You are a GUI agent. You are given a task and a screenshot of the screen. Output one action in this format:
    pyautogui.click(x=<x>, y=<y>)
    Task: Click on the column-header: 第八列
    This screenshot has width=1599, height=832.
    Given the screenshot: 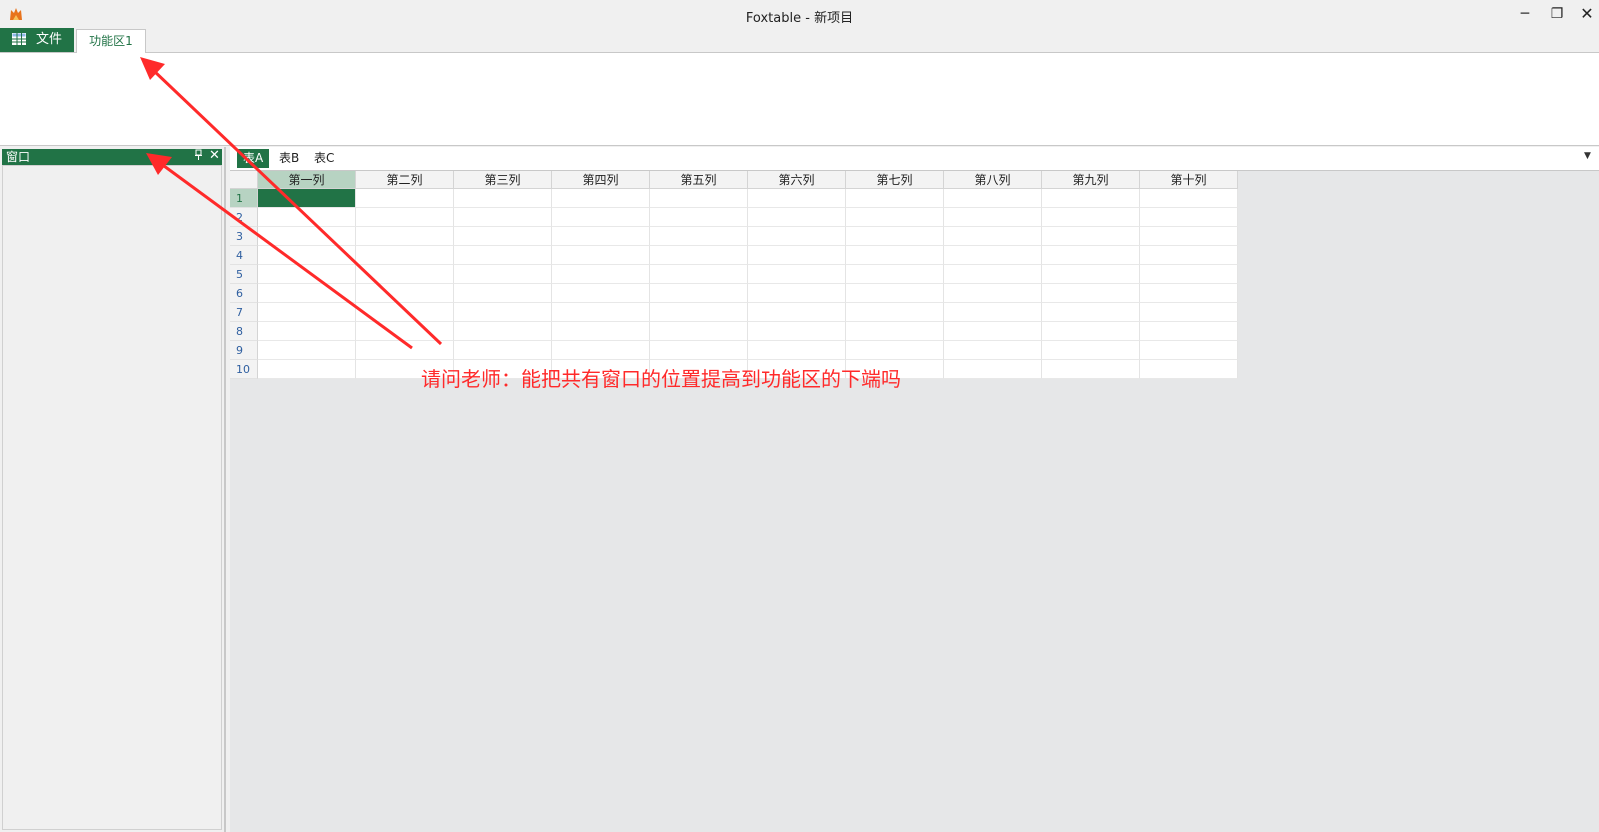 What is the action you would take?
    pyautogui.click(x=993, y=180)
    